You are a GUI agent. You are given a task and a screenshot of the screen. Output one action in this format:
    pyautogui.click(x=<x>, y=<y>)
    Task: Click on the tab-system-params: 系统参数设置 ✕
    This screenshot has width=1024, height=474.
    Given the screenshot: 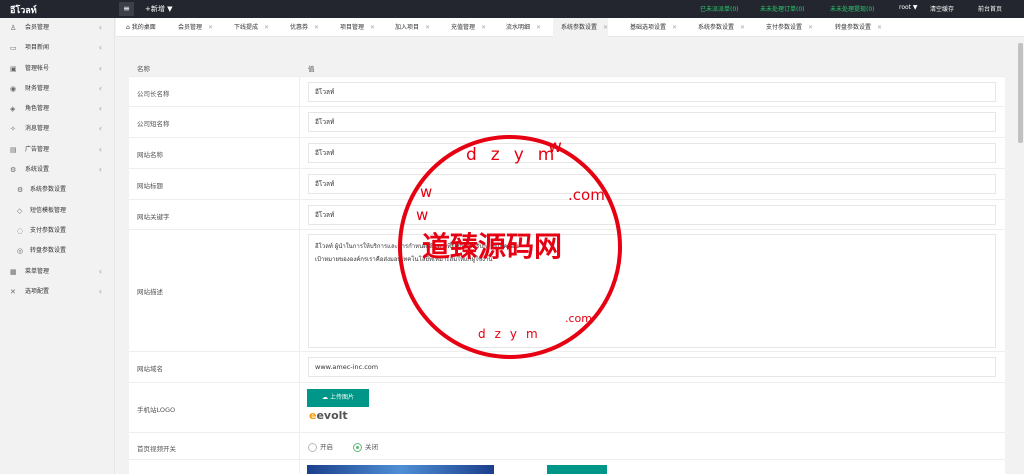 What is the action you would take?
    pyautogui.click(x=581, y=27)
    